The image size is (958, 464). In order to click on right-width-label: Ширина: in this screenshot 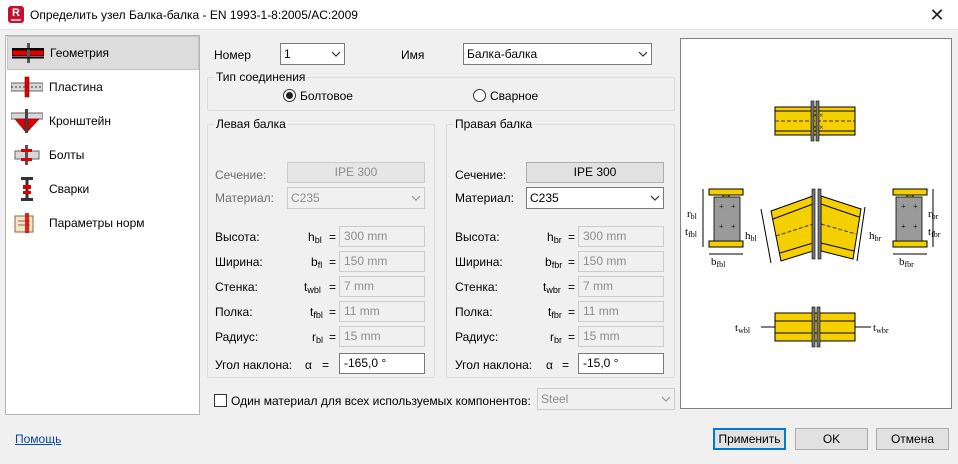, I will do `click(479, 262)`.